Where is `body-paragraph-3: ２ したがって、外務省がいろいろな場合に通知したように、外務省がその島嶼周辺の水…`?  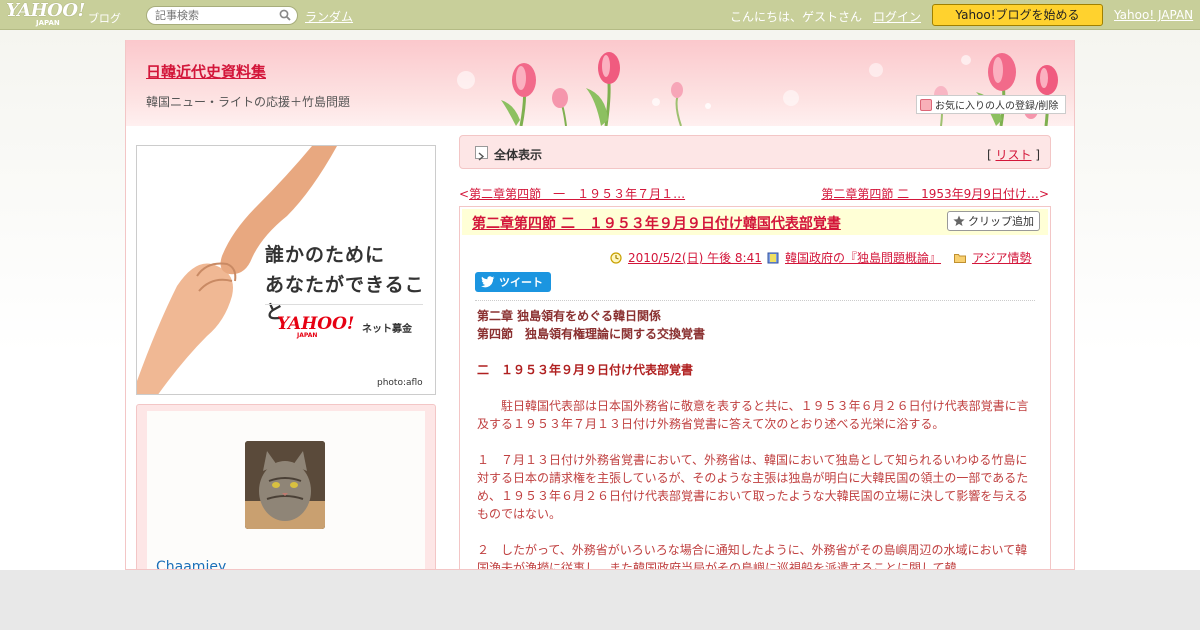 body-paragraph-3: ２ したがって、外務省がいろいろな場合に通知したように、外務省がその島嶼周辺の水… is located at coordinates (752, 556).